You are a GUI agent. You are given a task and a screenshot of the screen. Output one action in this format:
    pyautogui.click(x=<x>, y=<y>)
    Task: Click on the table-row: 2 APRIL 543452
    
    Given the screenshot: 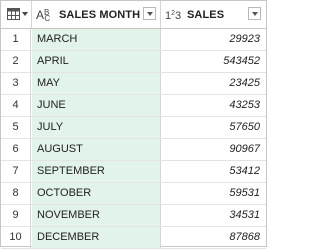 What is the action you would take?
    pyautogui.click(x=133, y=62)
    